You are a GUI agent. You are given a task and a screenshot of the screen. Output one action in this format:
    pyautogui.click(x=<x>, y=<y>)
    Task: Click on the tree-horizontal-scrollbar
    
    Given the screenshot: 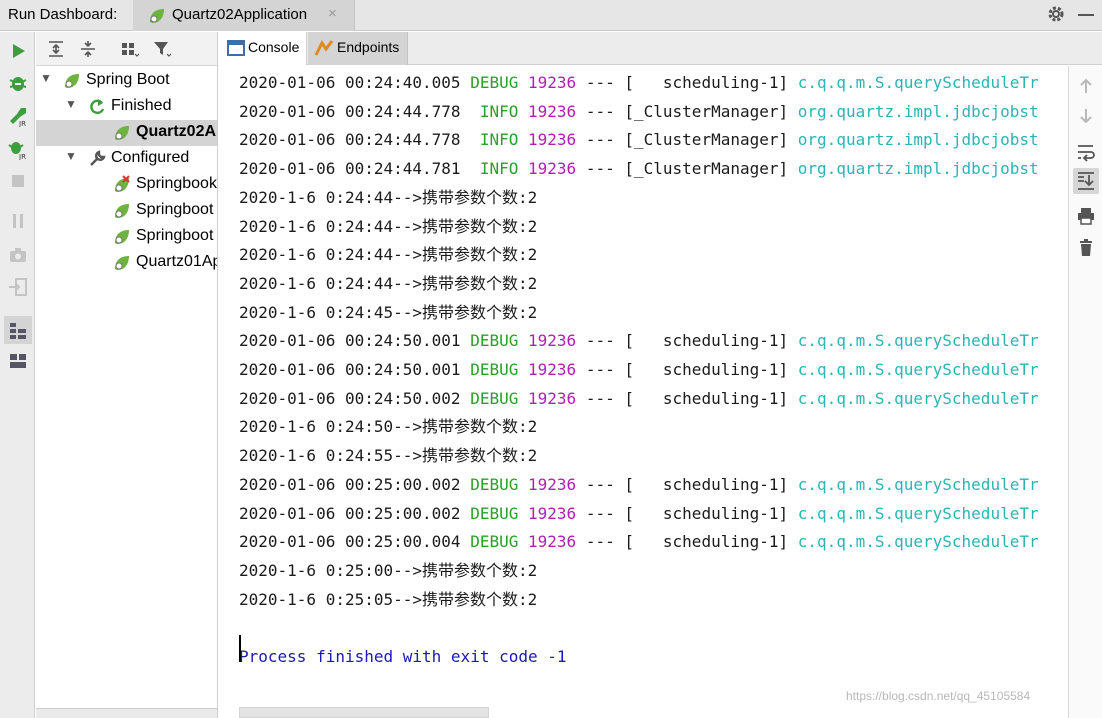 What is the action you would take?
    pyautogui.click(x=126, y=713)
    